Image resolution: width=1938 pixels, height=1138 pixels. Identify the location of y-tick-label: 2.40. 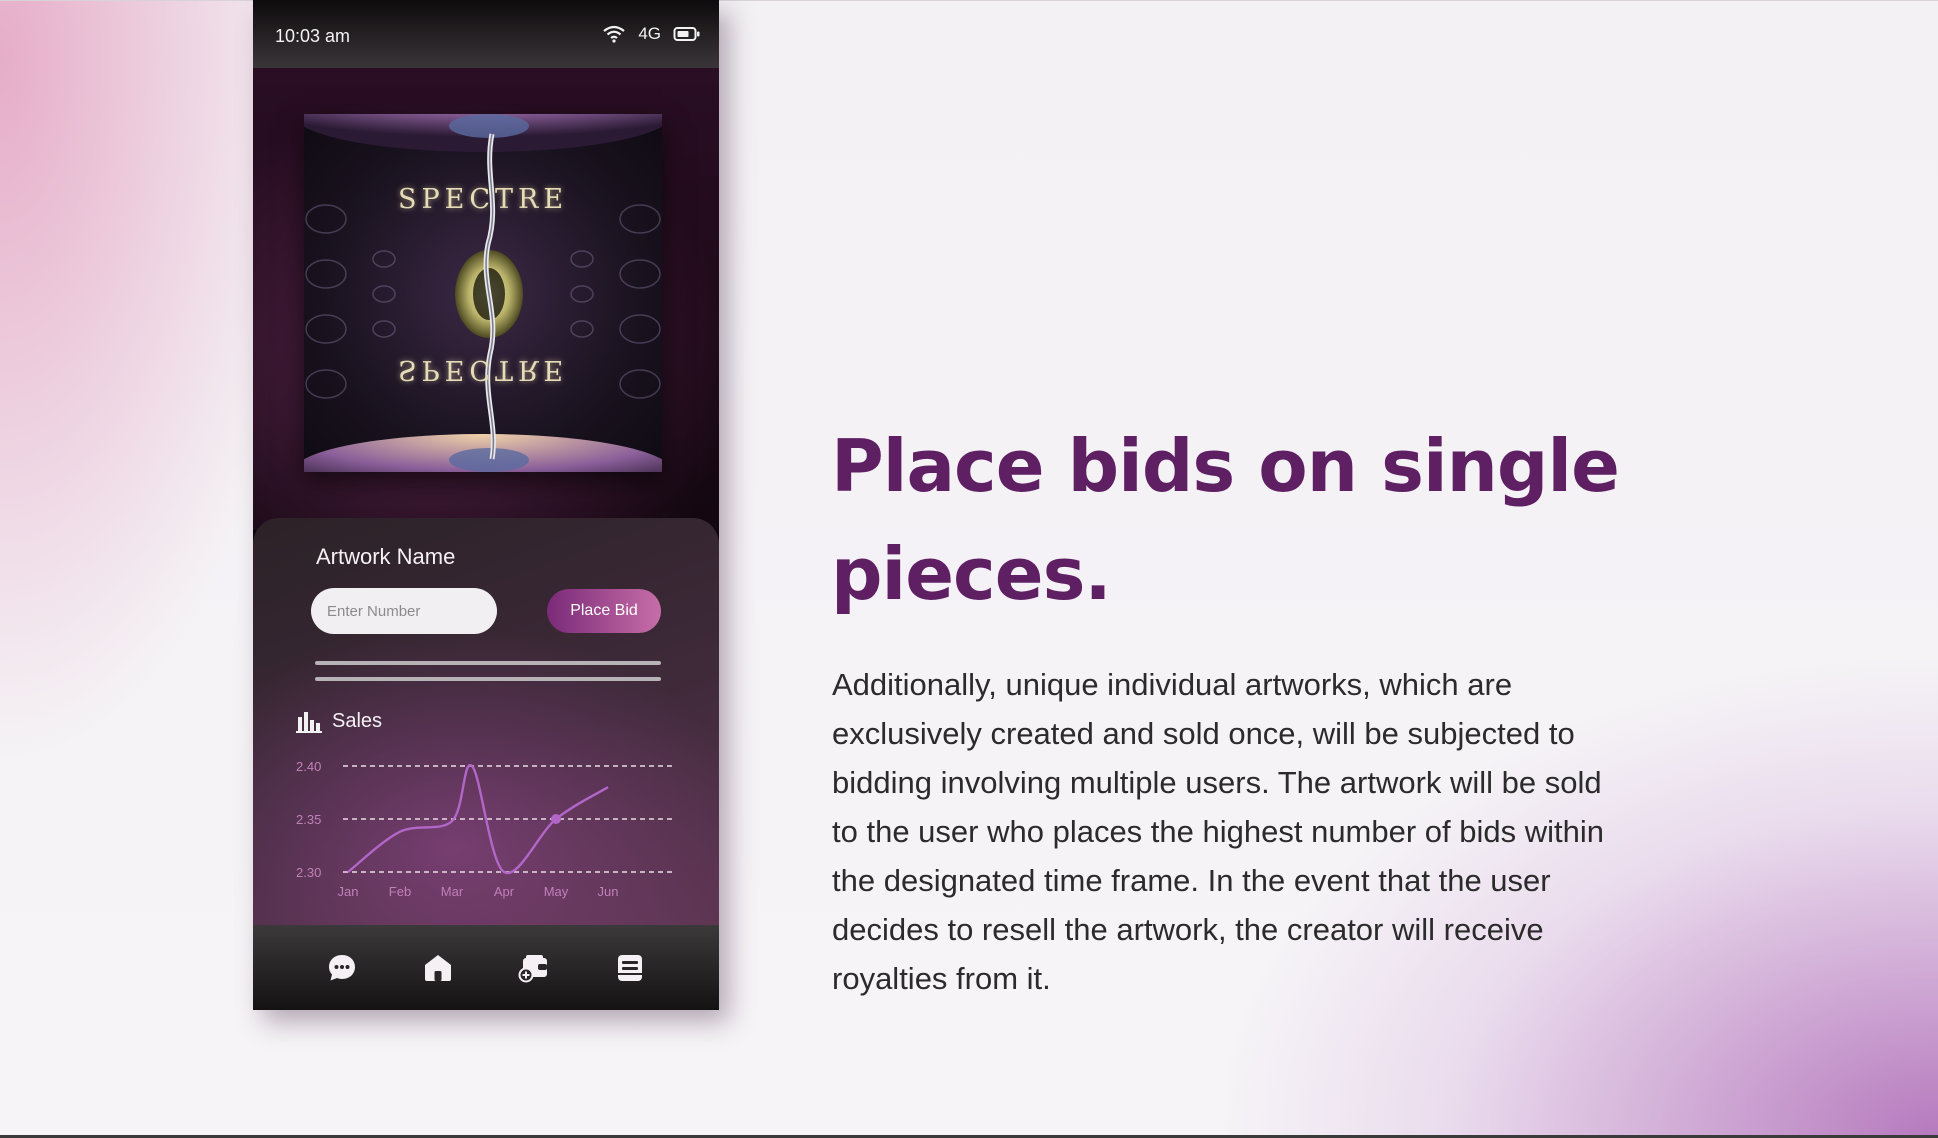
(308, 766).